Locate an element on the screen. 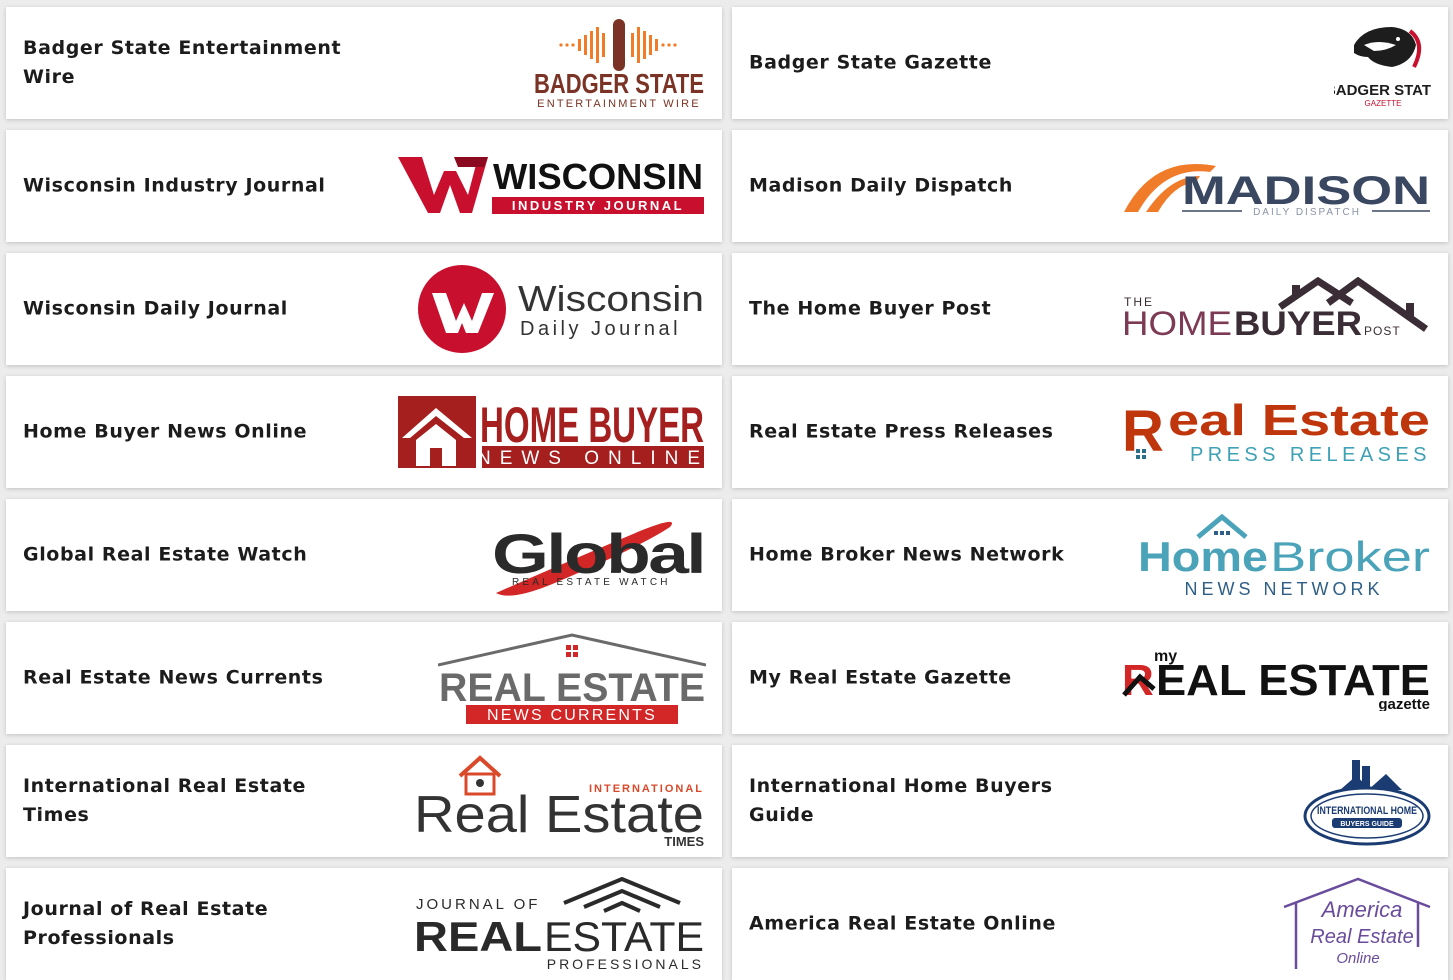  wisconsin-daily-journal-logo: Wisconsin Daily Journal is located at coordinates (561, 309).